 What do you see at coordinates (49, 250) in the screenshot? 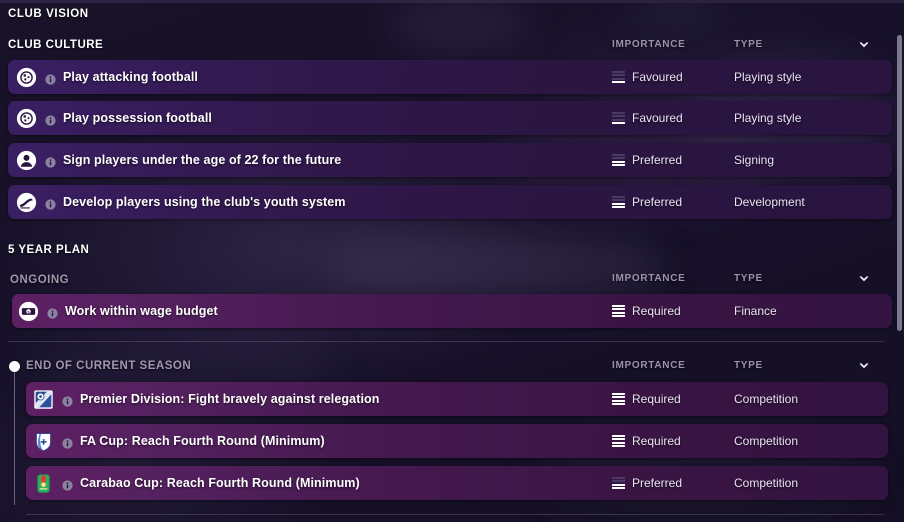
I see `section-heading-five-year-plan: 5 YEAR PLAN` at bounding box center [49, 250].